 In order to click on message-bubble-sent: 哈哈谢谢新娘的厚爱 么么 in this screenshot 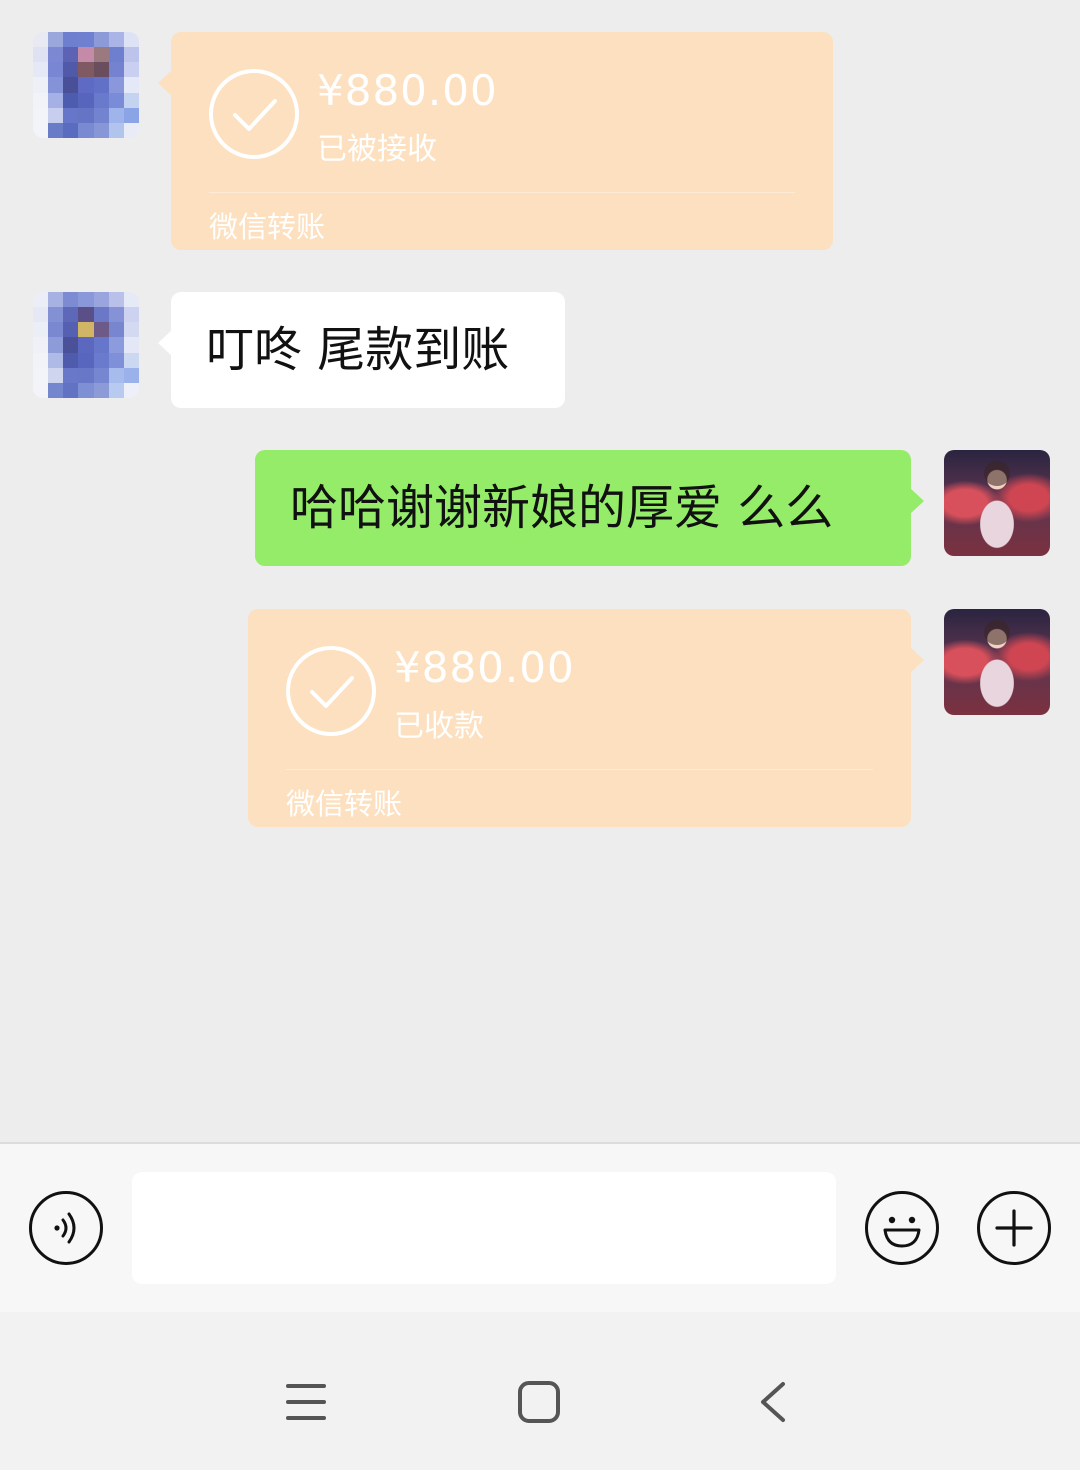, I will do `click(589, 508)`.